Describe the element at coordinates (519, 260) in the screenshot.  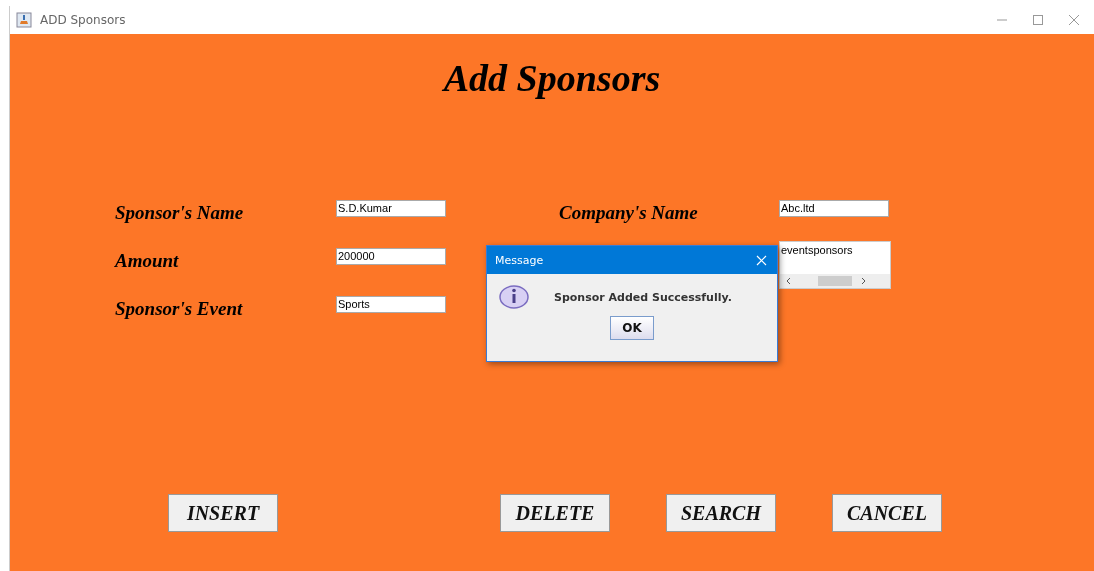
I see `dialog-title: Message` at that location.